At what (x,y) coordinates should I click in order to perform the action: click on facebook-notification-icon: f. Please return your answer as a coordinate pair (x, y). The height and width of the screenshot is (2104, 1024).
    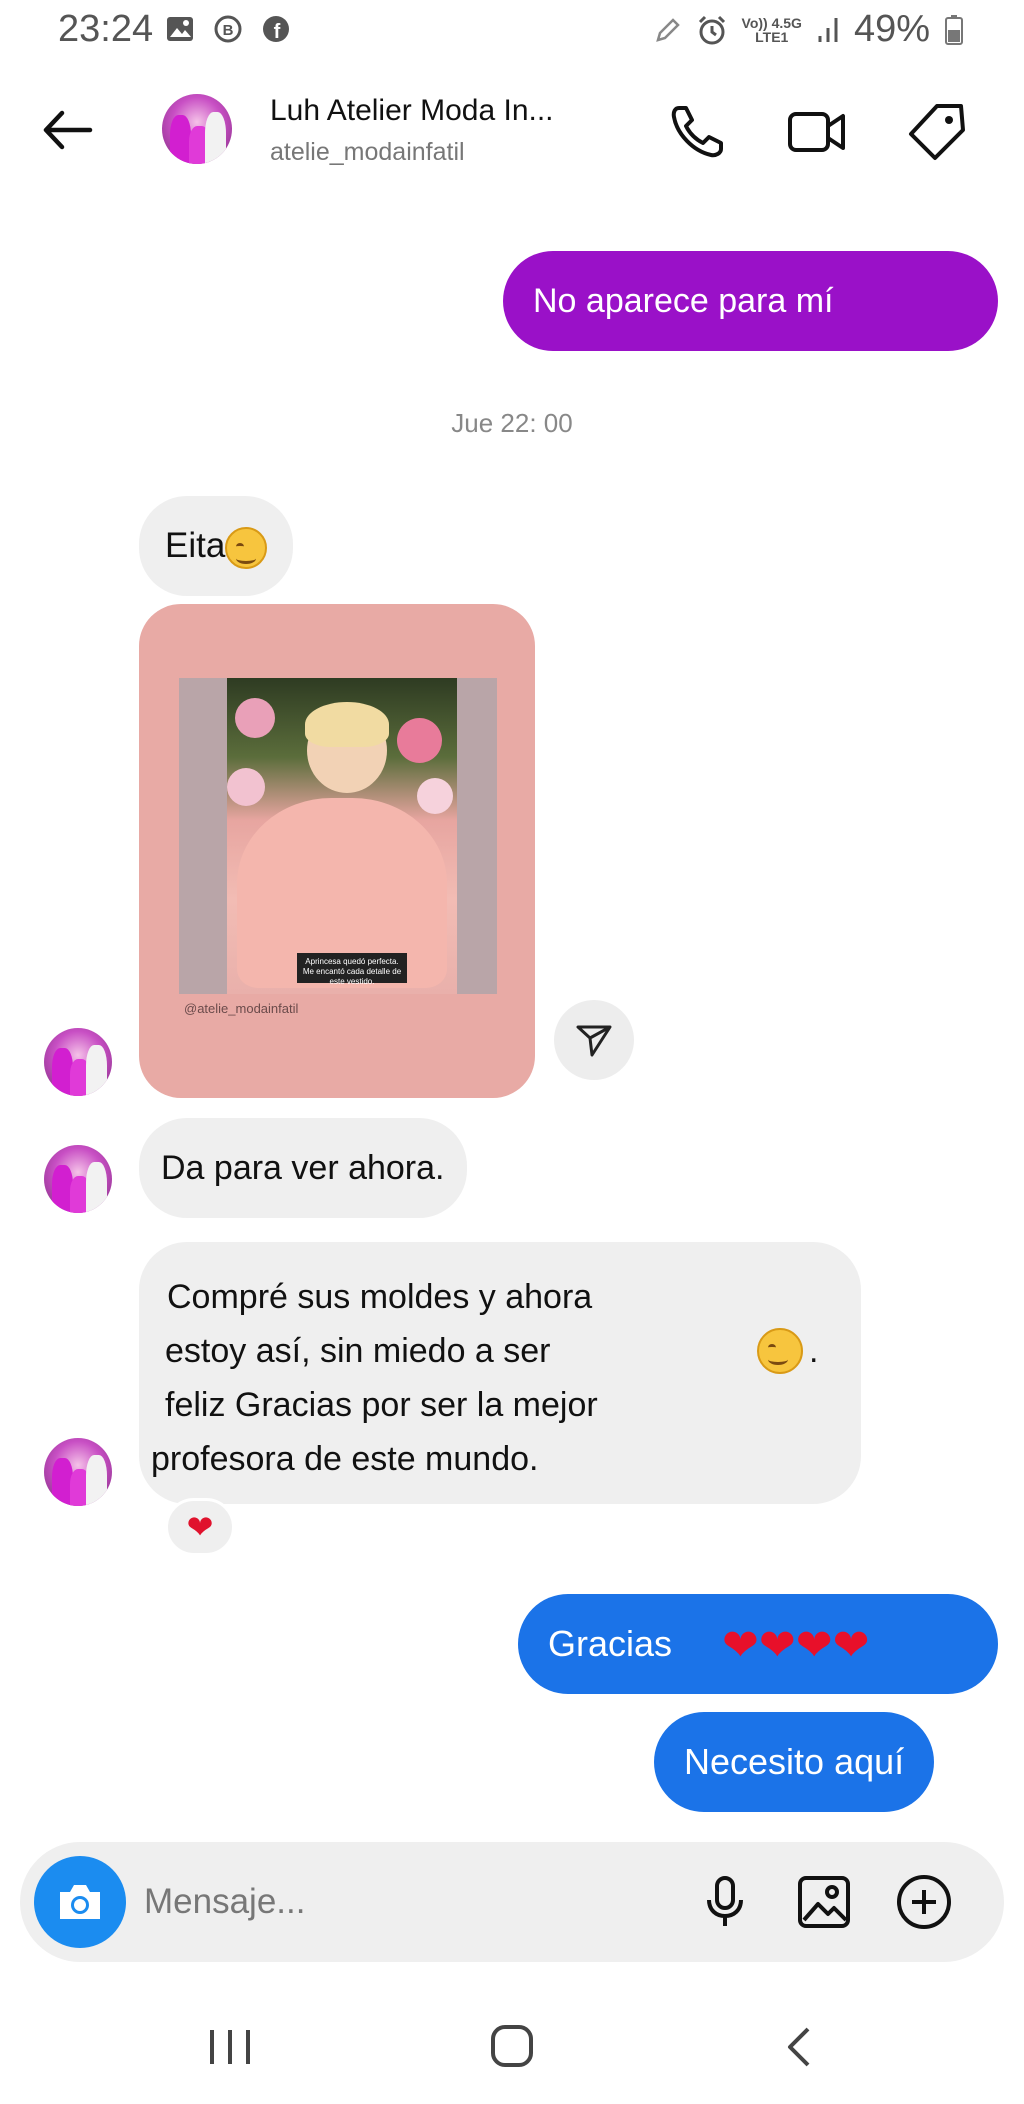
    Looking at the image, I should click on (276, 29).